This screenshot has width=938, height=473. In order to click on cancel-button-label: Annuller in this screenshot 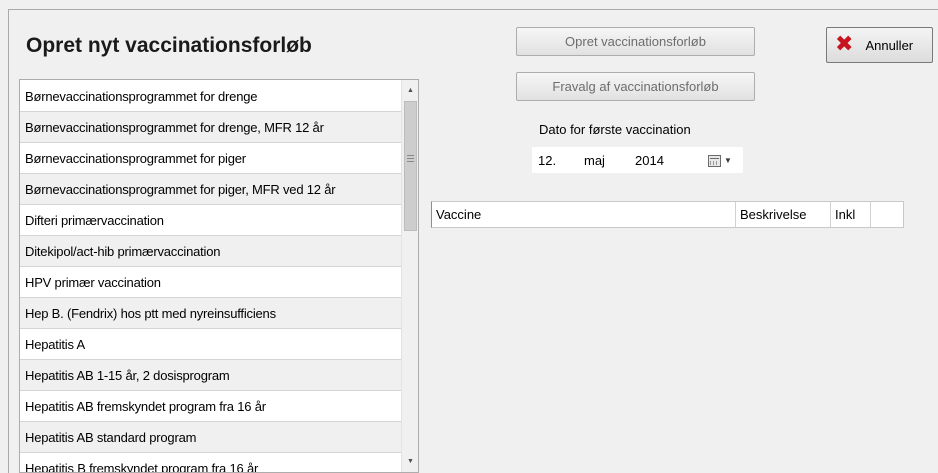, I will do `click(889, 45)`.